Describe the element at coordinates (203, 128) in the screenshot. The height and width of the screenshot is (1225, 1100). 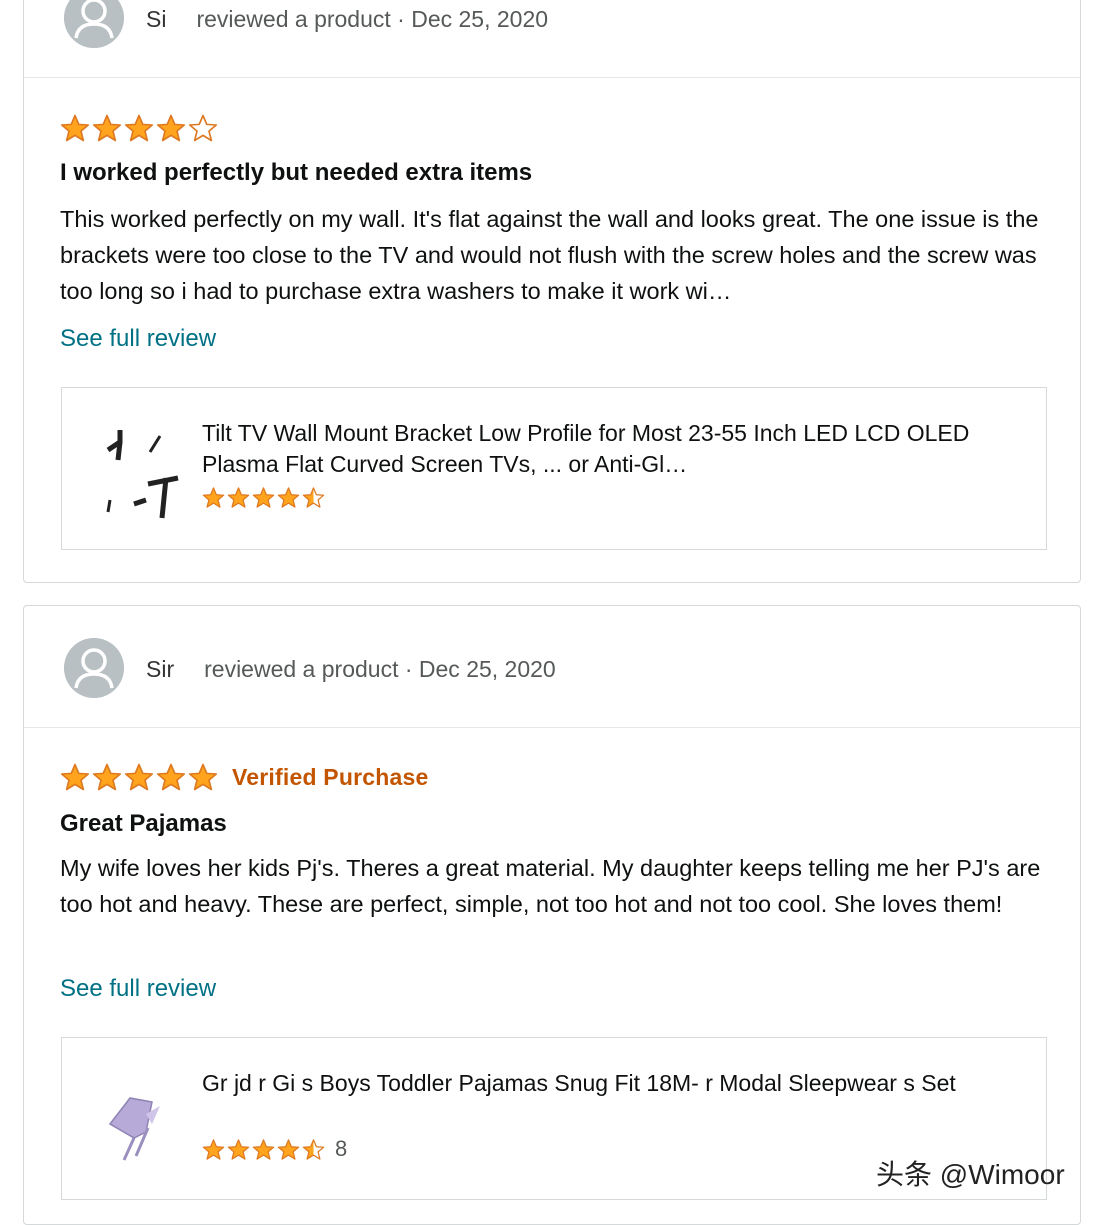
I see `star-empty-icon` at that location.